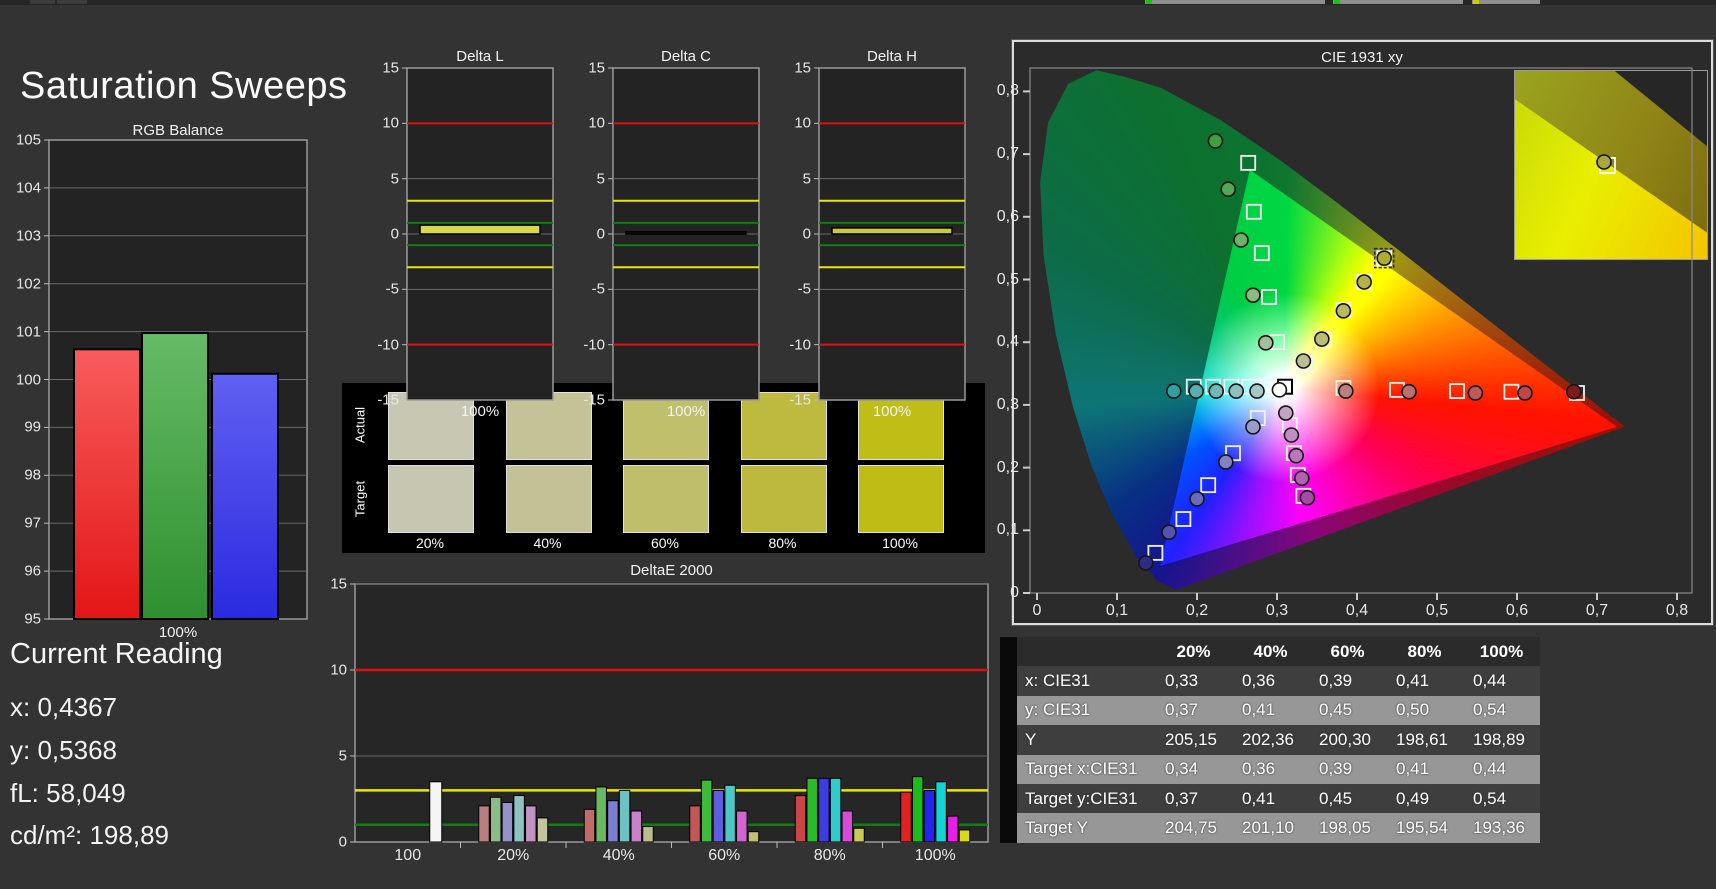  Describe the element at coordinates (1086, 769) in the screenshot. I see `table-row-label: Target x:CIE31` at that location.